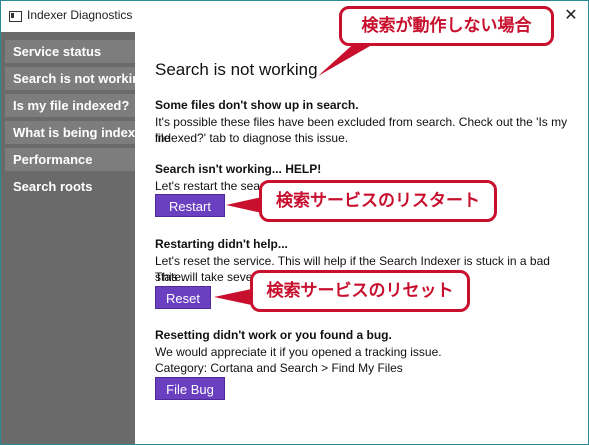 The height and width of the screenshot is (445, 589). I want to click on callout-reset: 検索サービスのリセット, so click(360, 291).